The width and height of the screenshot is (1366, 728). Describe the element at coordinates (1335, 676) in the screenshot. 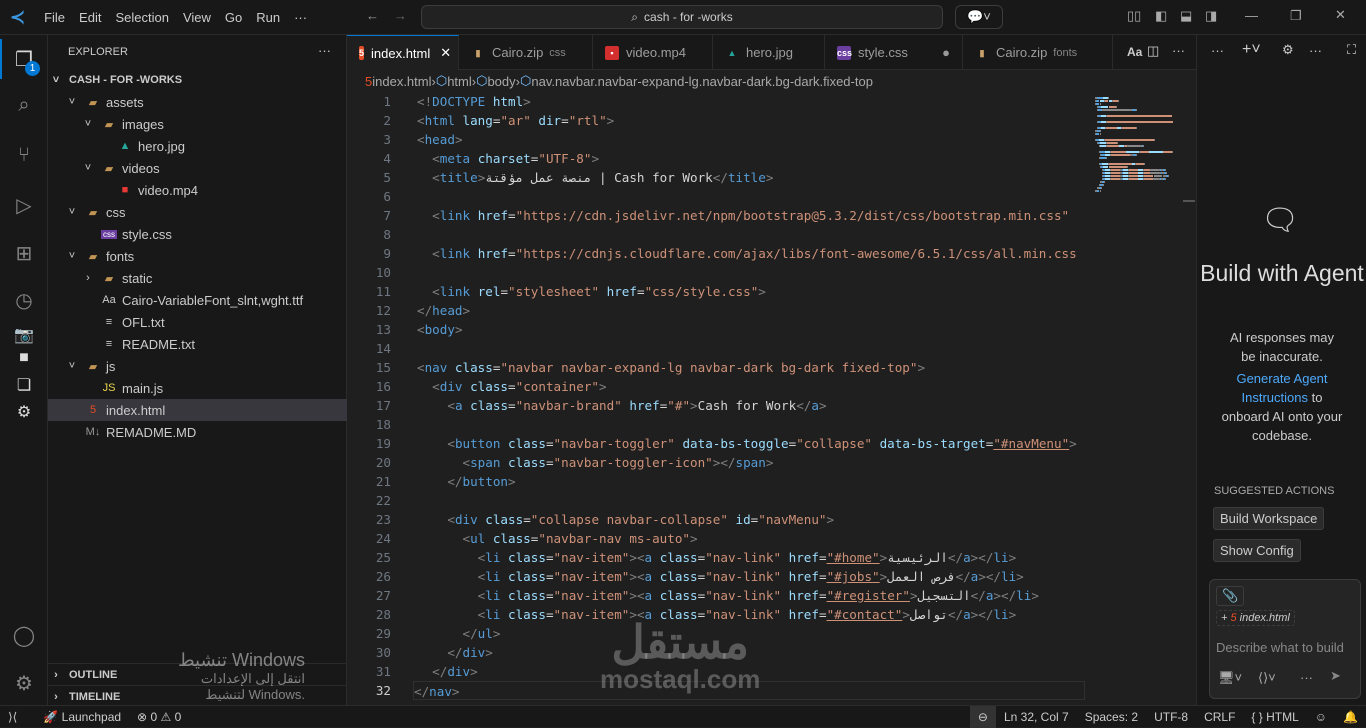

I see `send-icon: ➤` at that location.